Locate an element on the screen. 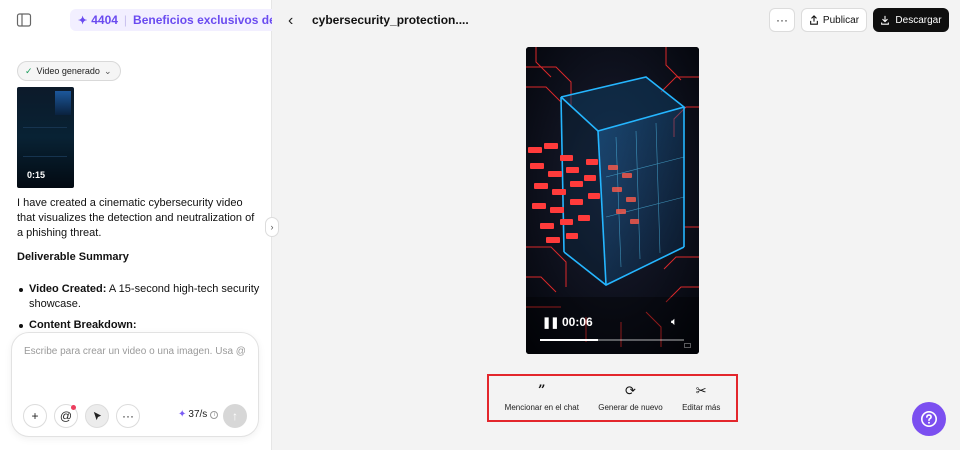 The image size is (960, 450). help-button is located at coordinates (929, 419).